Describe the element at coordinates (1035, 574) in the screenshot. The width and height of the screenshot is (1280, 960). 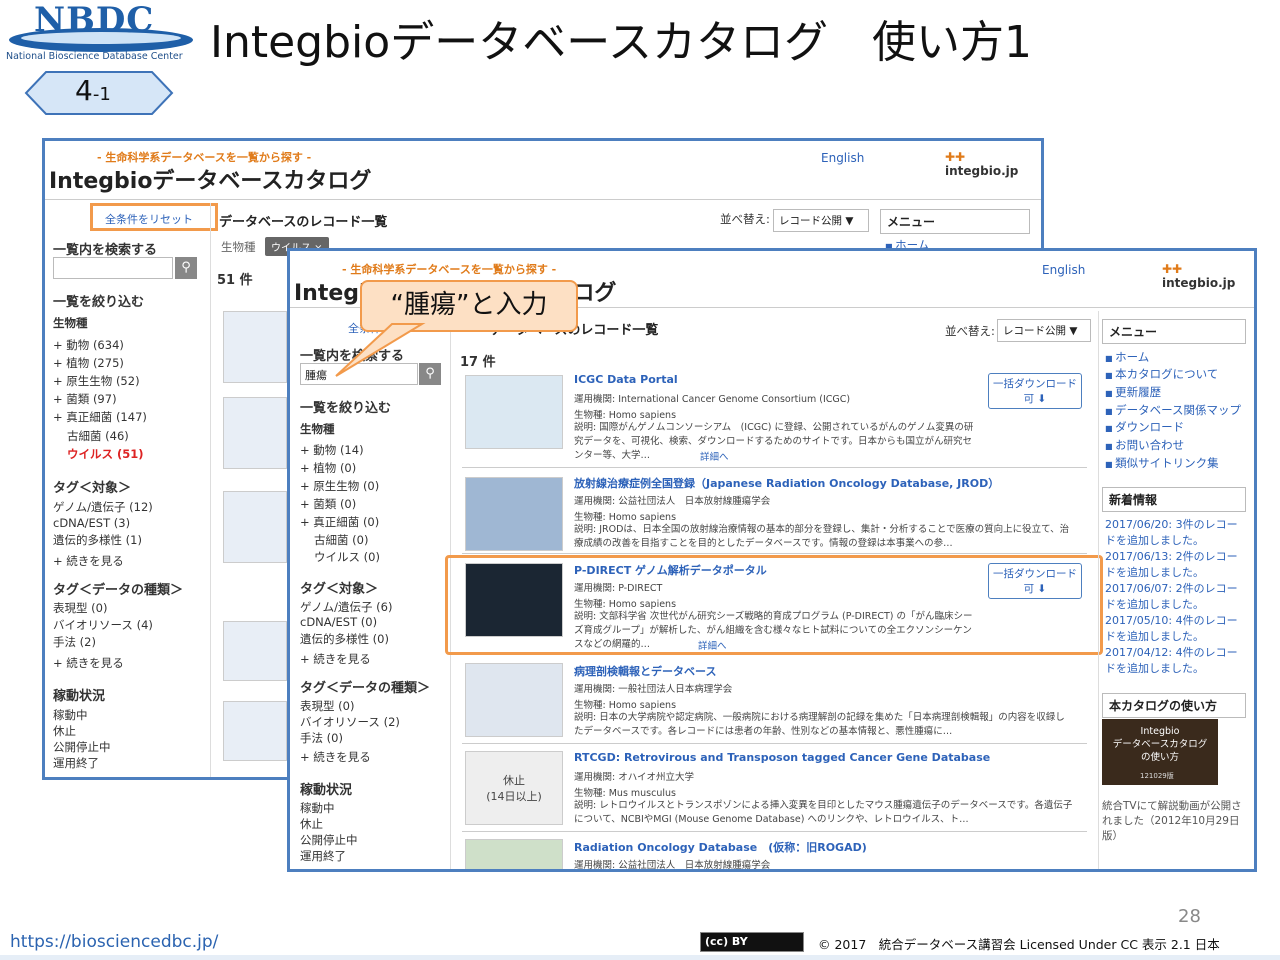
I see `download-label: 一括ダウンロード` at that location.